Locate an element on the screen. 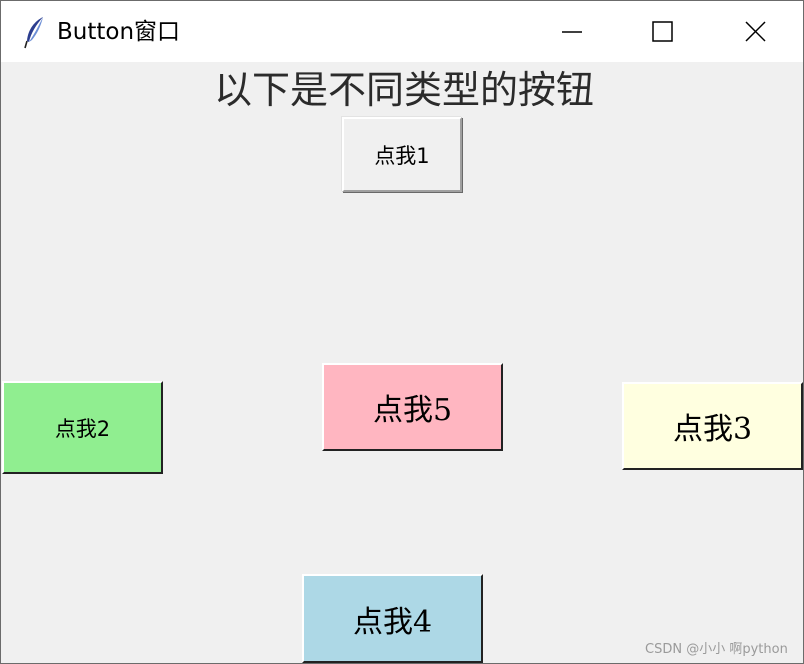 Image resolution: width=804 pixels, height=664 pixels. close-button is located at coordinates (755, 31).